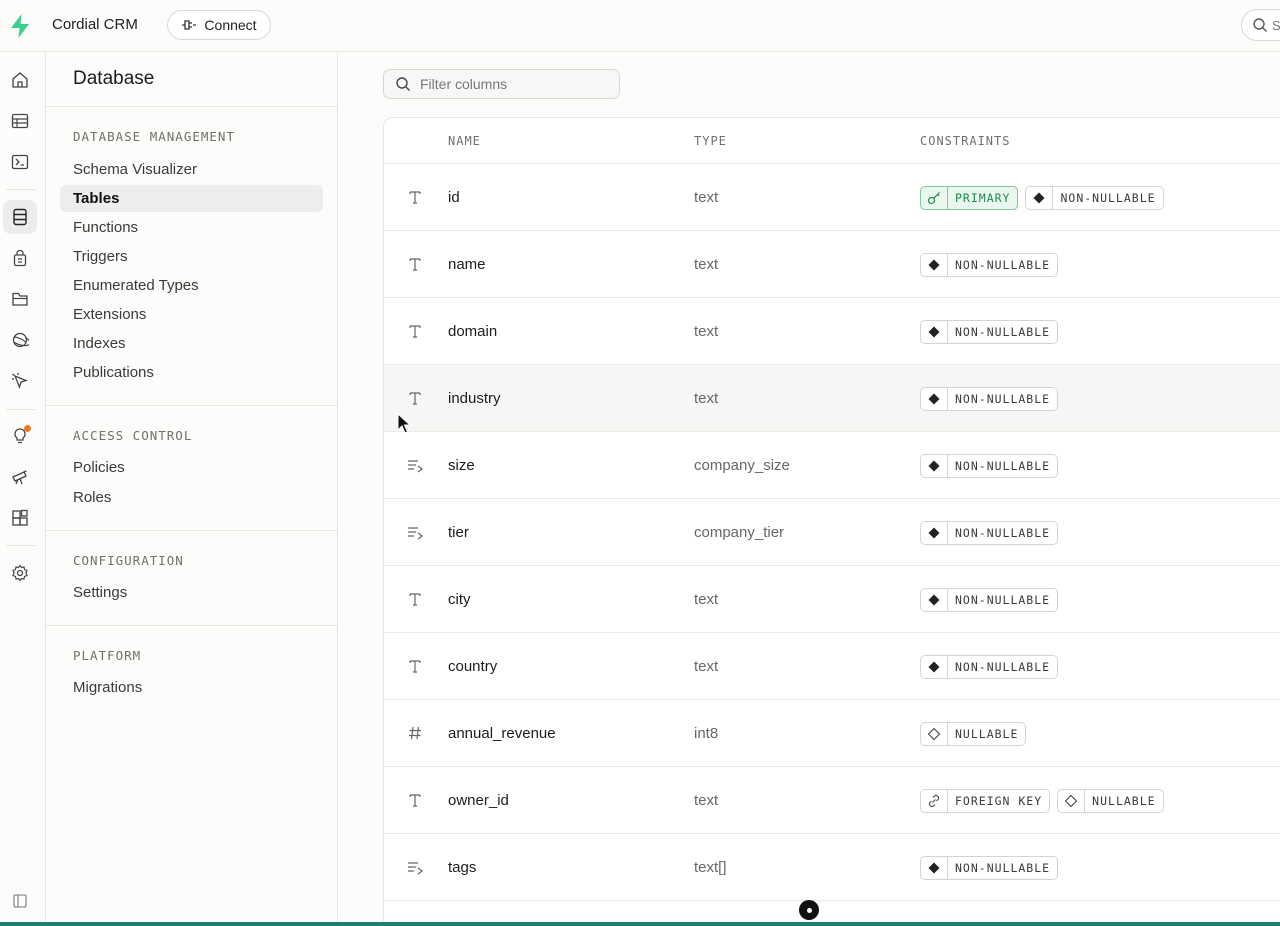  I want to click on column-name: size, so click(461, 465).